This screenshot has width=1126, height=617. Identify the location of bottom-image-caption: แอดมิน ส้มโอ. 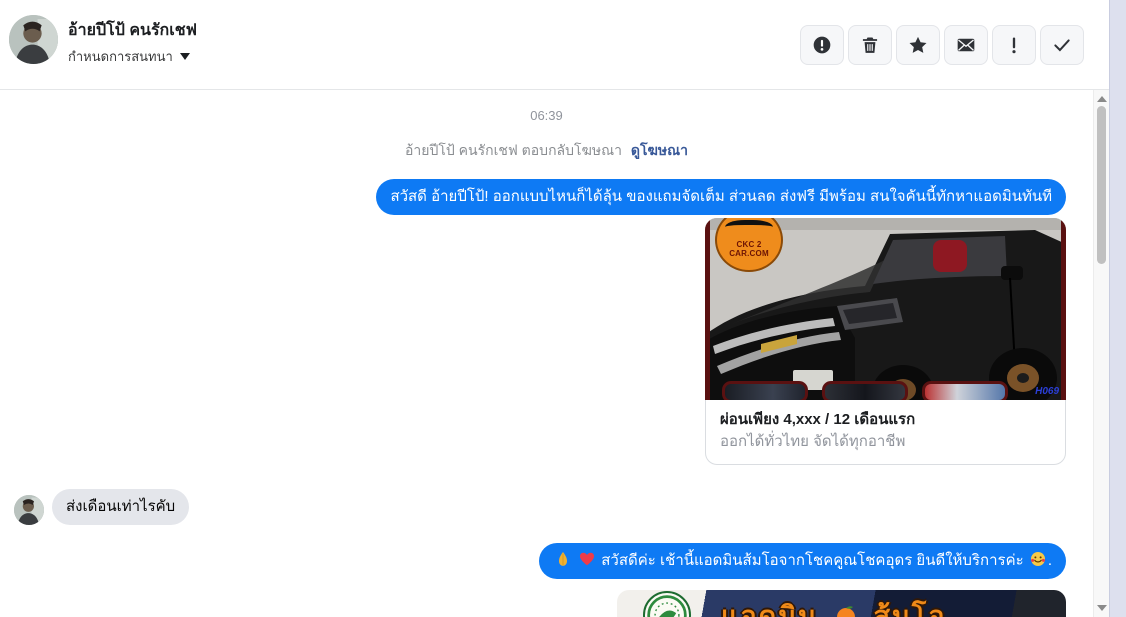
(833, 605).